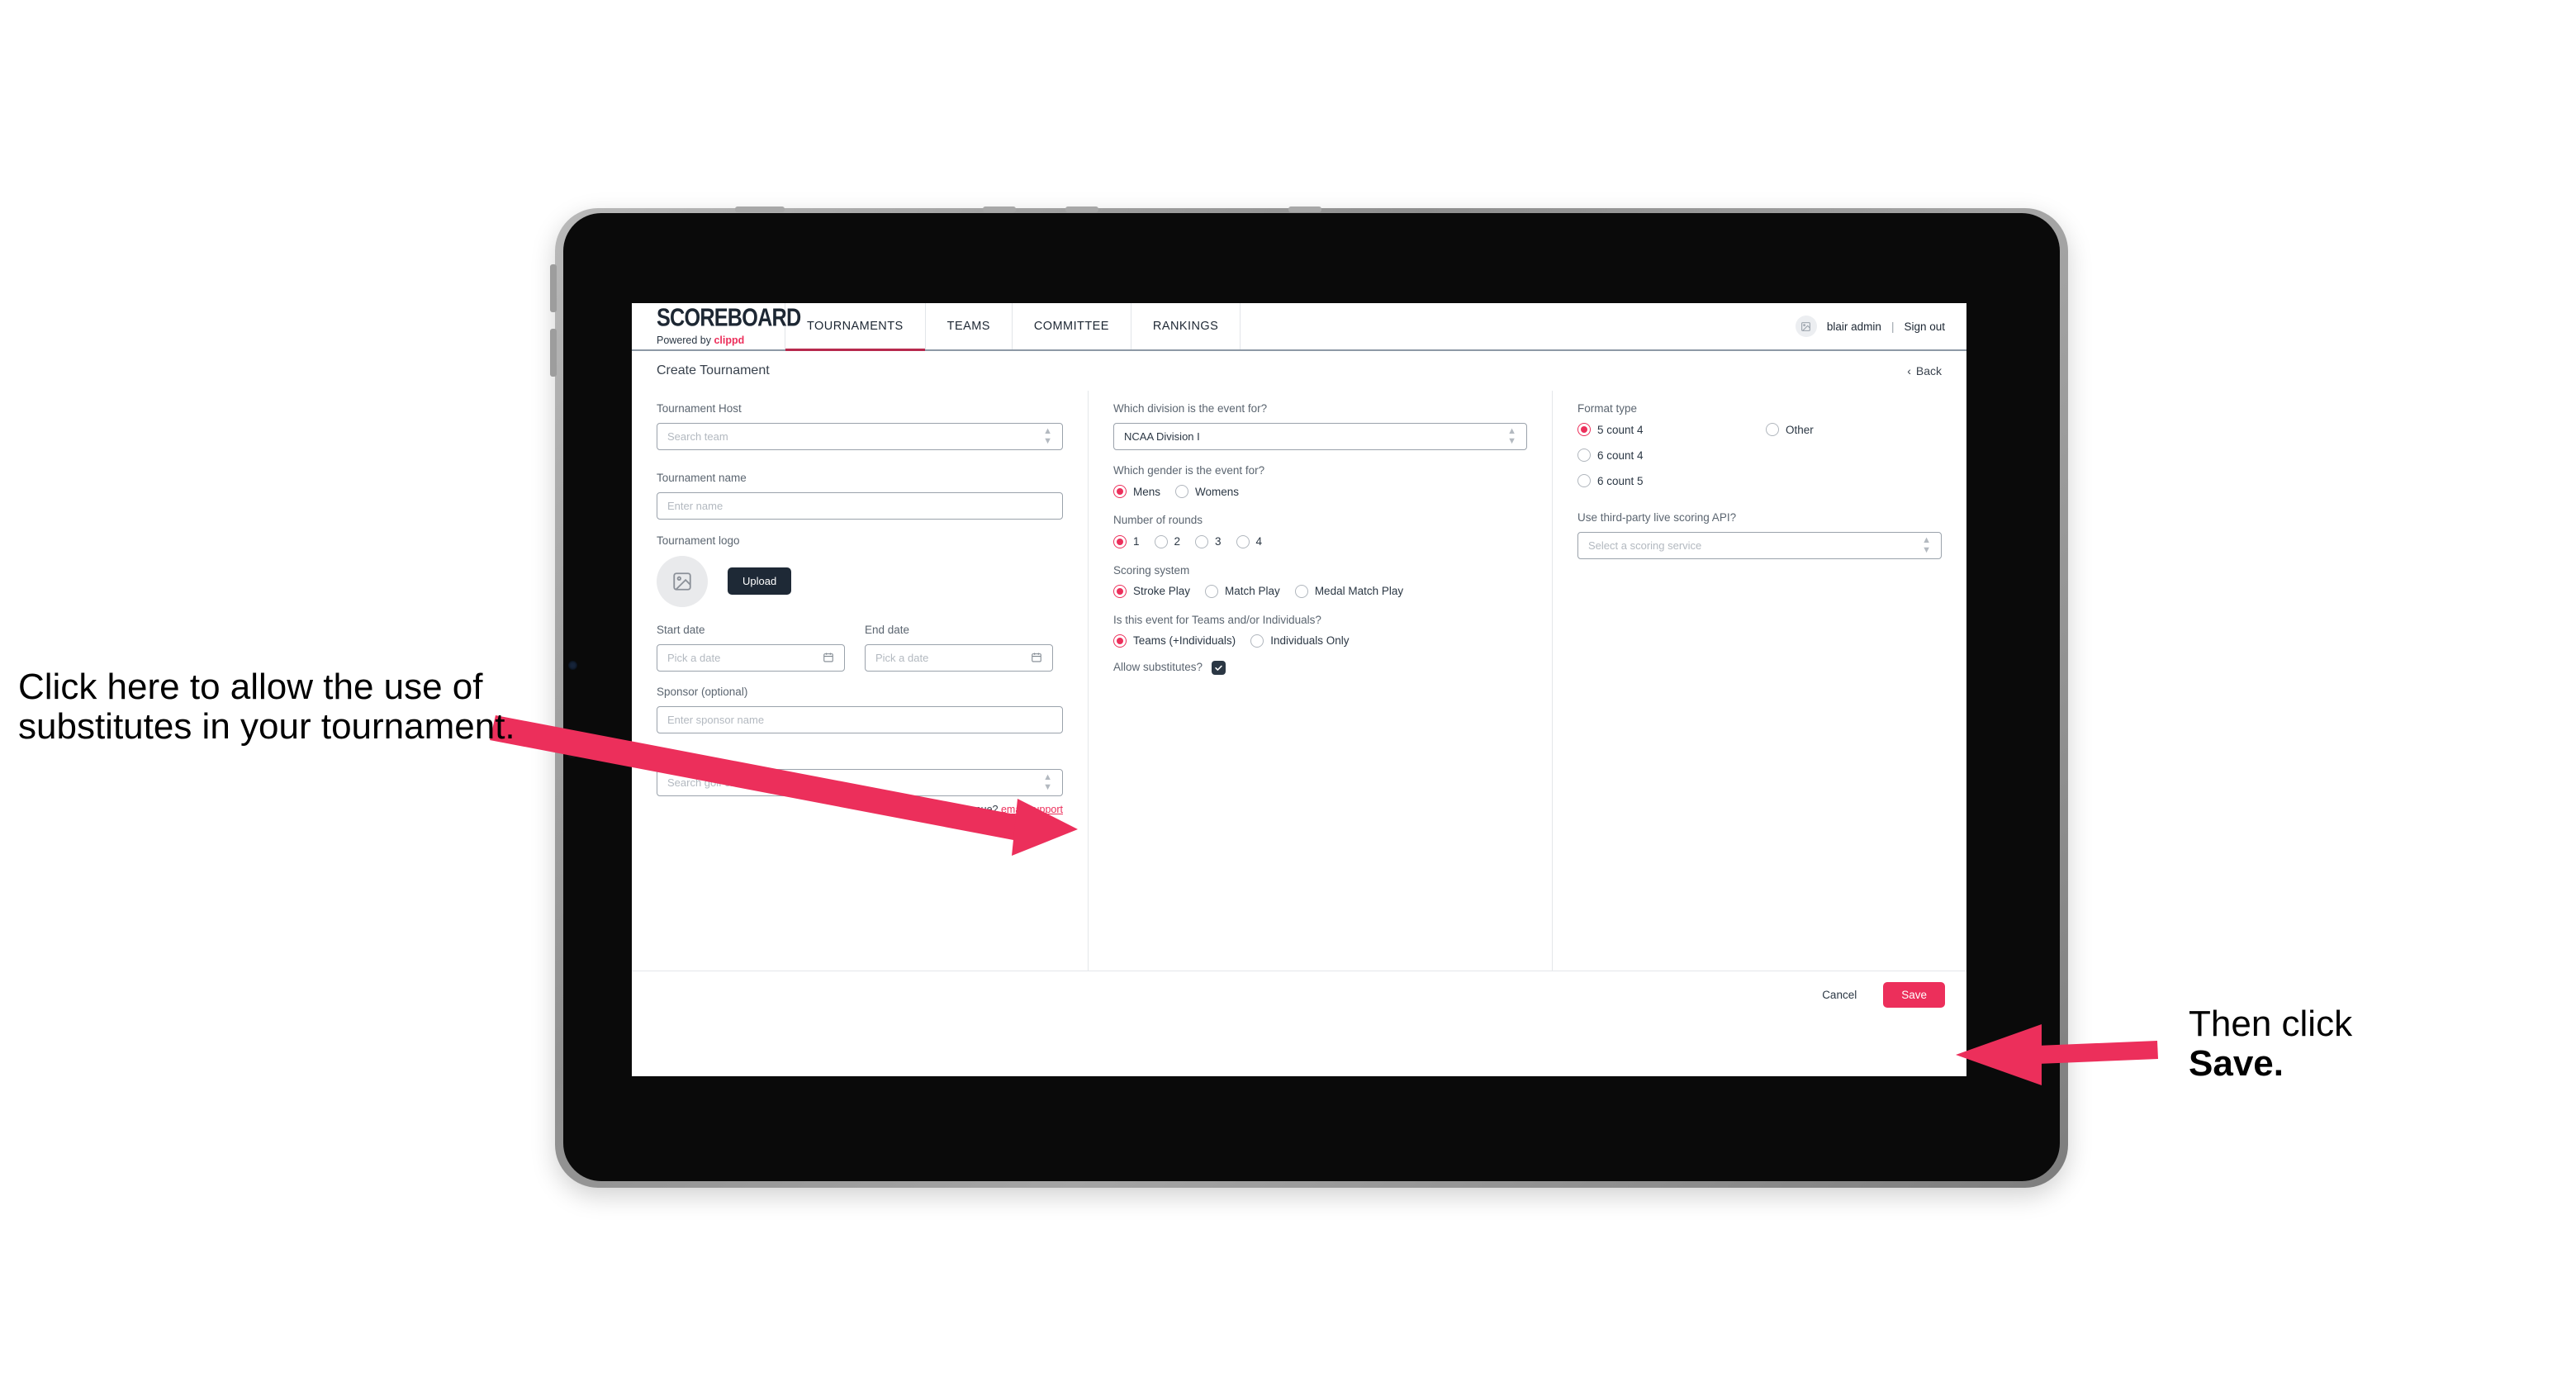 This screenshot has height=1386, width=2576. I want to click on gender-radio-group: Mens Womens, so click(1320, 492).